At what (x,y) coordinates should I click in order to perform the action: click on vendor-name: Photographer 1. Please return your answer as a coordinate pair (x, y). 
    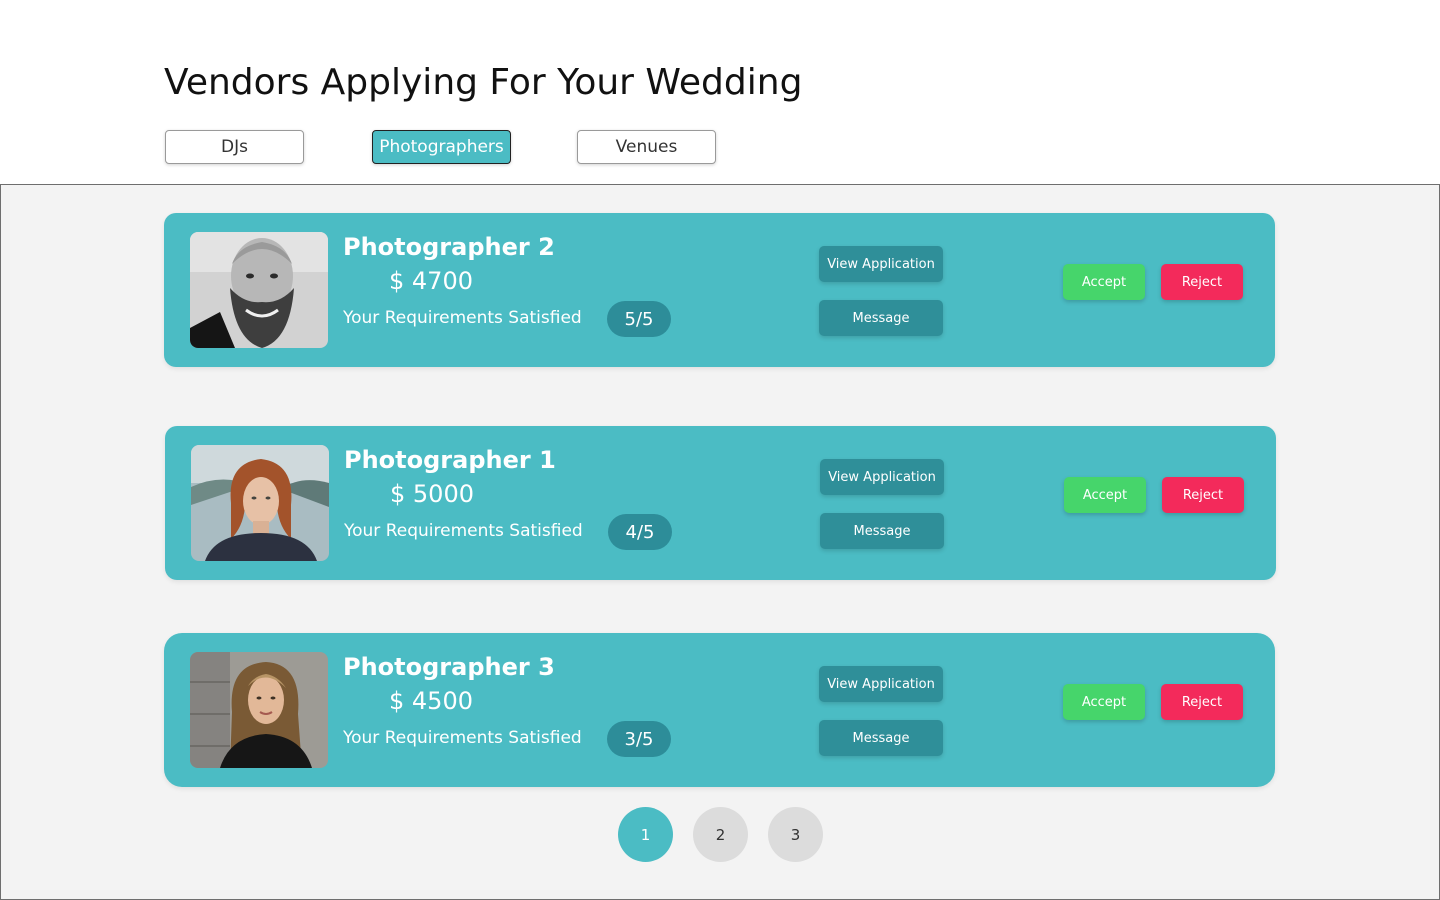
    Looking at the image, I should click on (450, 460).